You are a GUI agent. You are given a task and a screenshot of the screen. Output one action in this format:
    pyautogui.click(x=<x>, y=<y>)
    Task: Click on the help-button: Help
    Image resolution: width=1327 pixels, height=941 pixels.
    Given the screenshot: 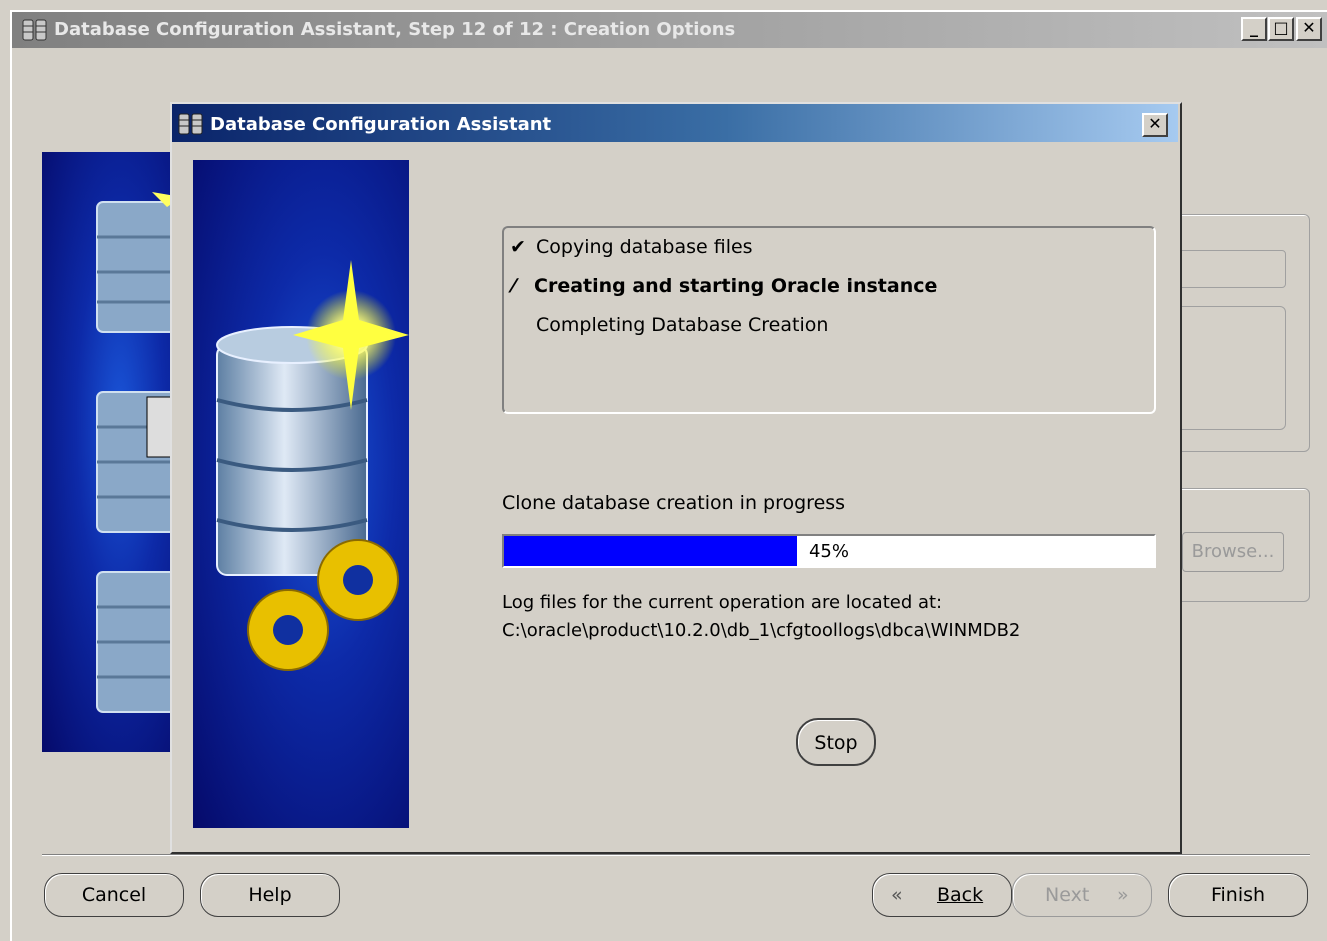 What is the action you would take?
    pyautogui.click(x=270, y=895)
    